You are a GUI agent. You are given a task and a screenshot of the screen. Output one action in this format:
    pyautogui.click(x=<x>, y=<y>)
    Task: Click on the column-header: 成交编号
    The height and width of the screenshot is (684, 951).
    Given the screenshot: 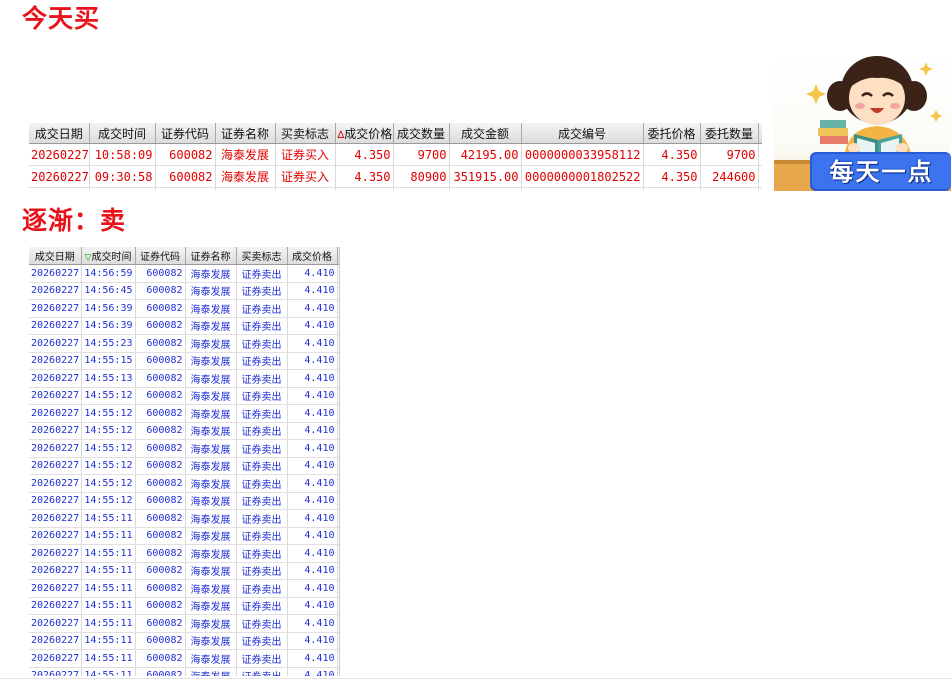 What is the action you would take?
    pyautogui.click(x=582, y=133)
    